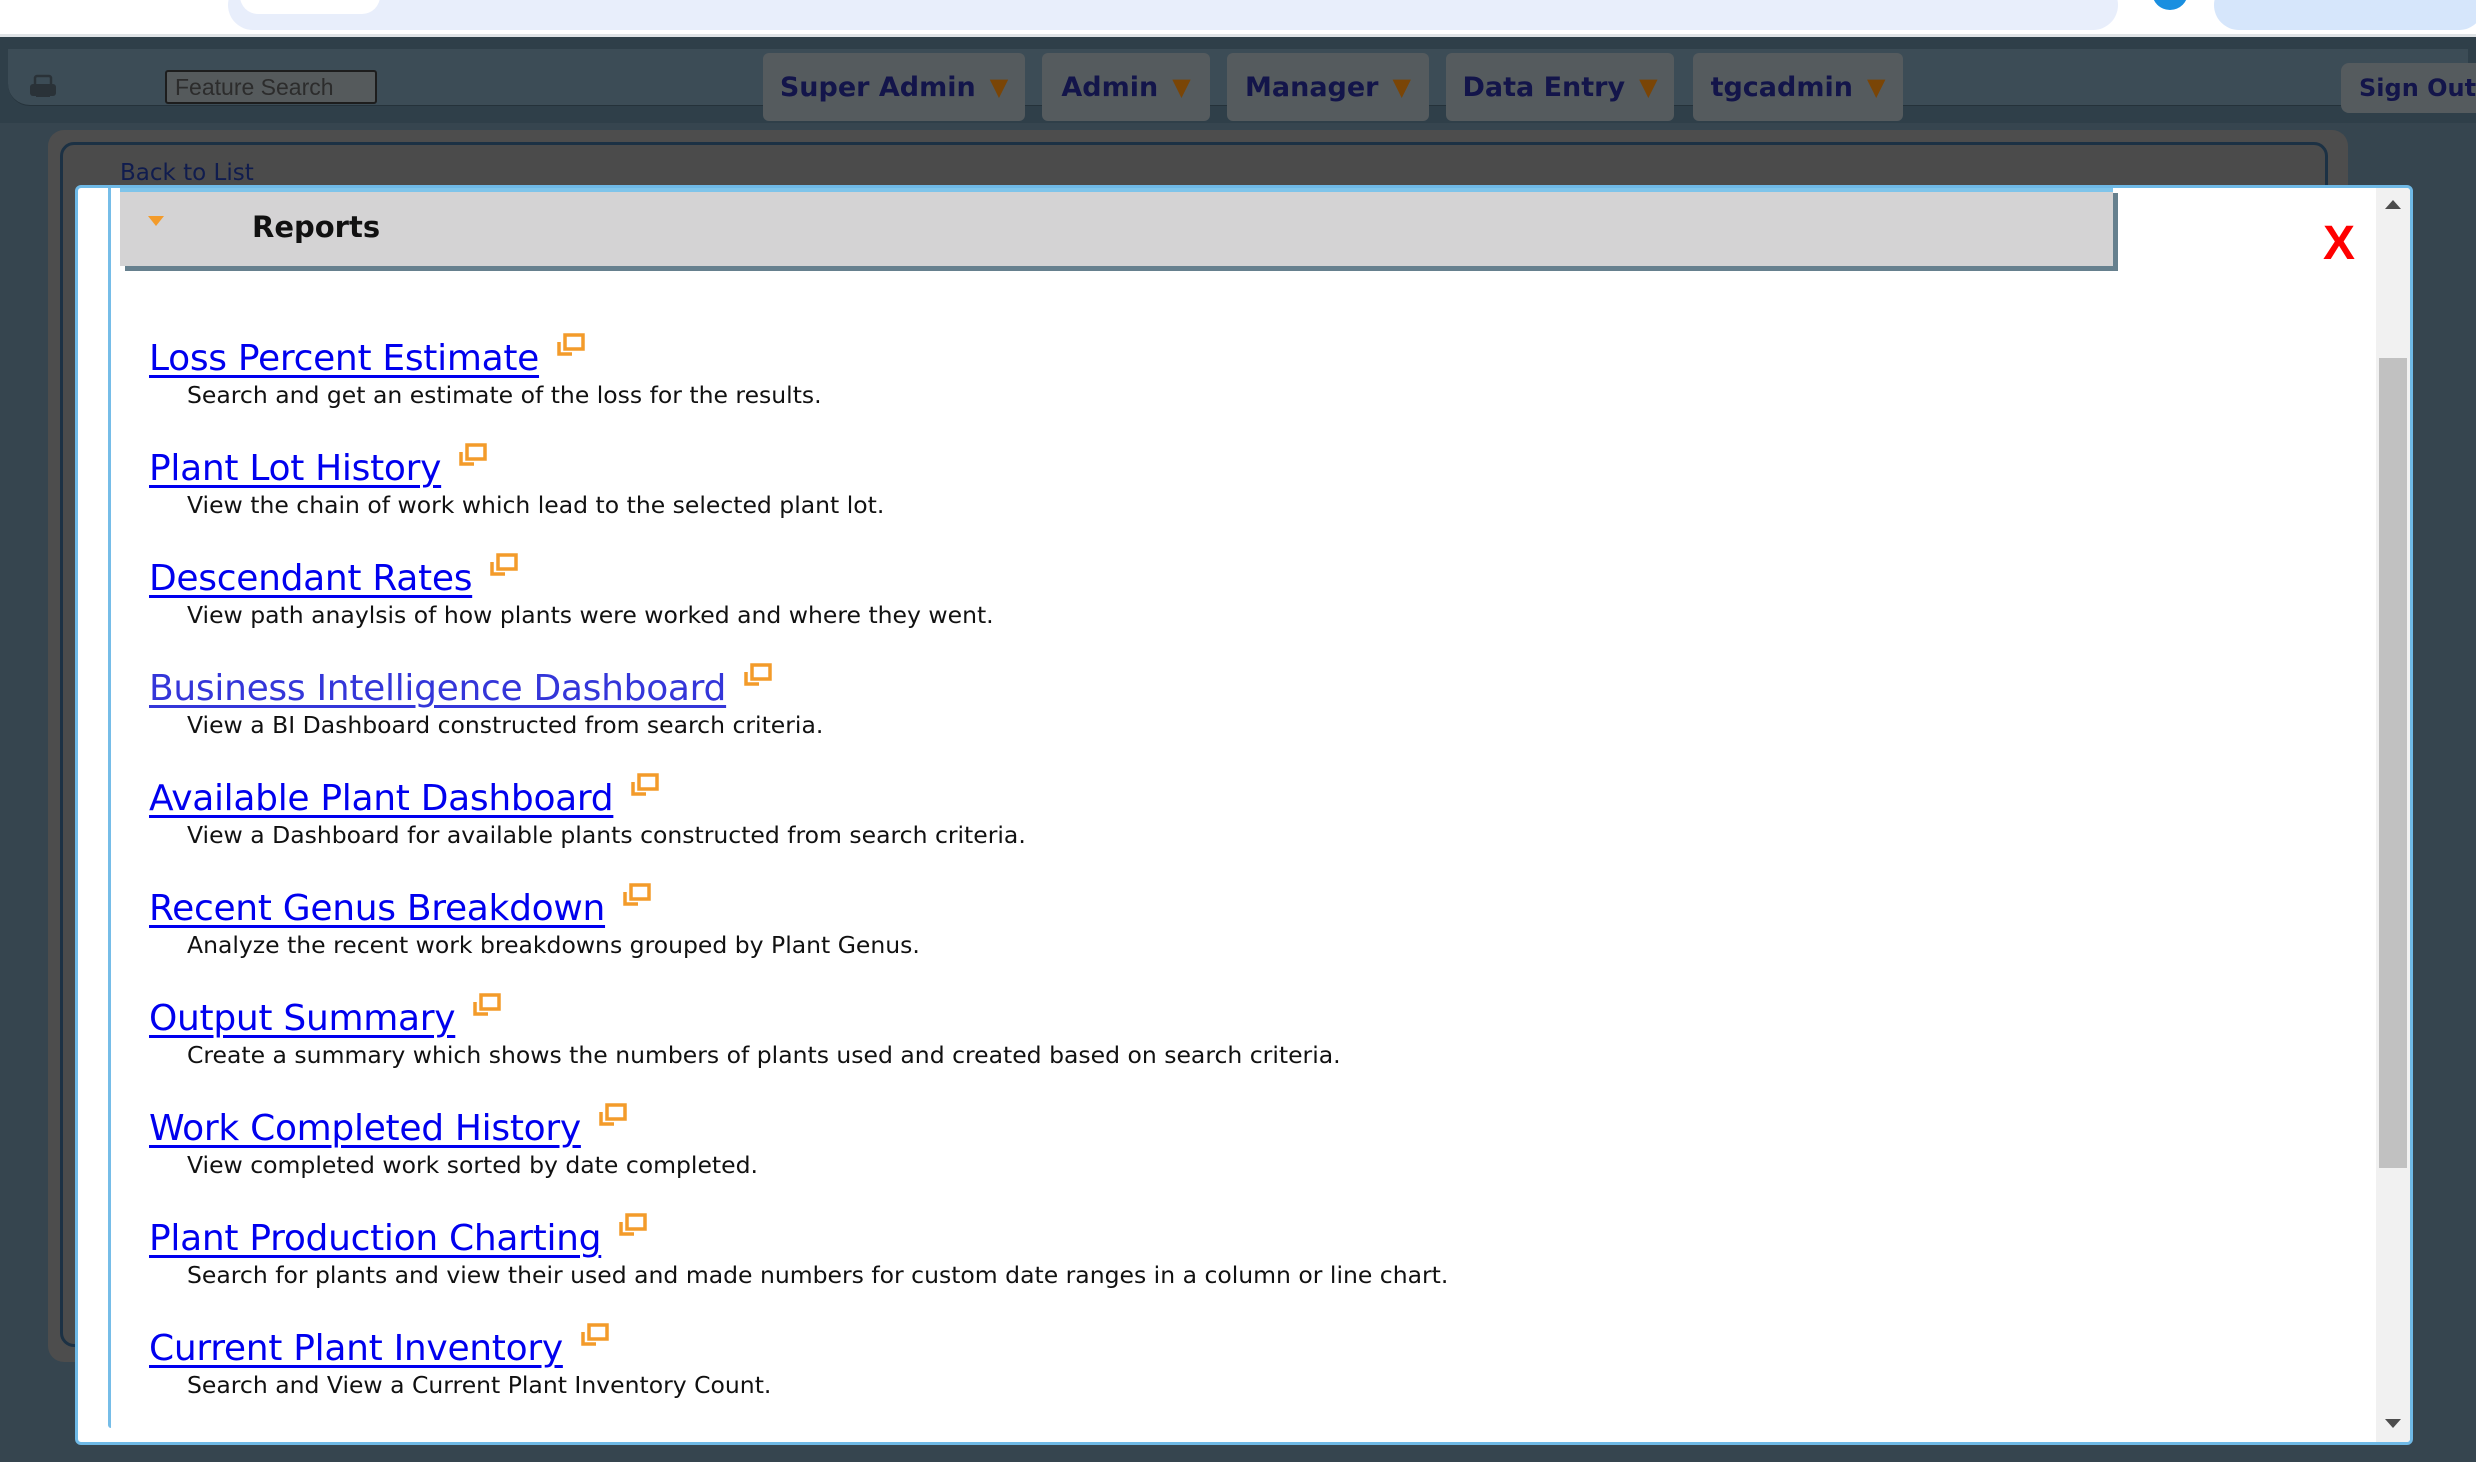  Describe the element at coordinates (295, 468) in the screenshot. I see `report-link-plant-lot-history: Plant Lot History` at that location.